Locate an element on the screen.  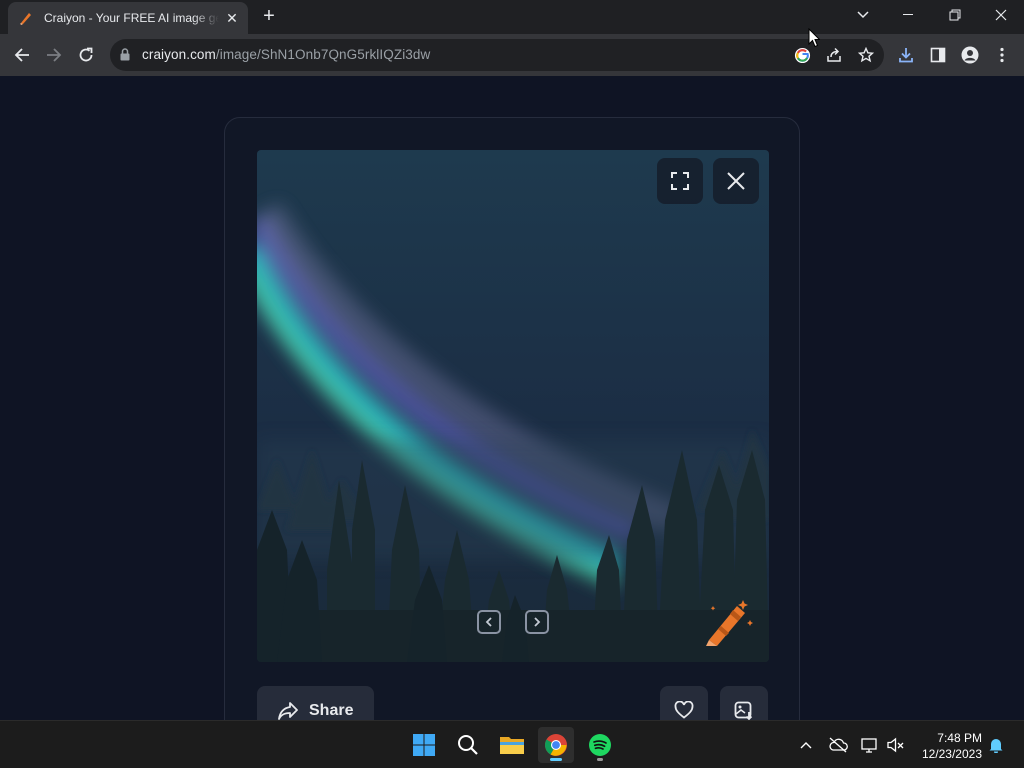
crayon-favicon-icon is located at coordinates (25, 19).